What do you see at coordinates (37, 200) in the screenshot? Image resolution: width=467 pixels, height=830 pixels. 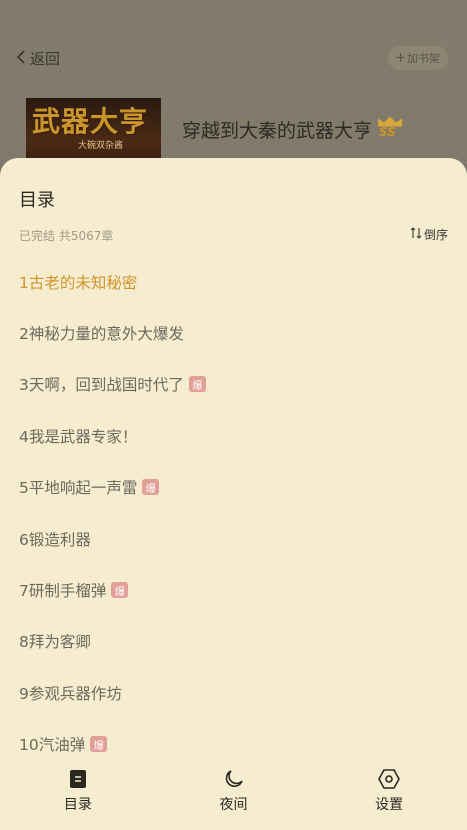 I see `toc-title: 目录` at bounding box center [37, 200].